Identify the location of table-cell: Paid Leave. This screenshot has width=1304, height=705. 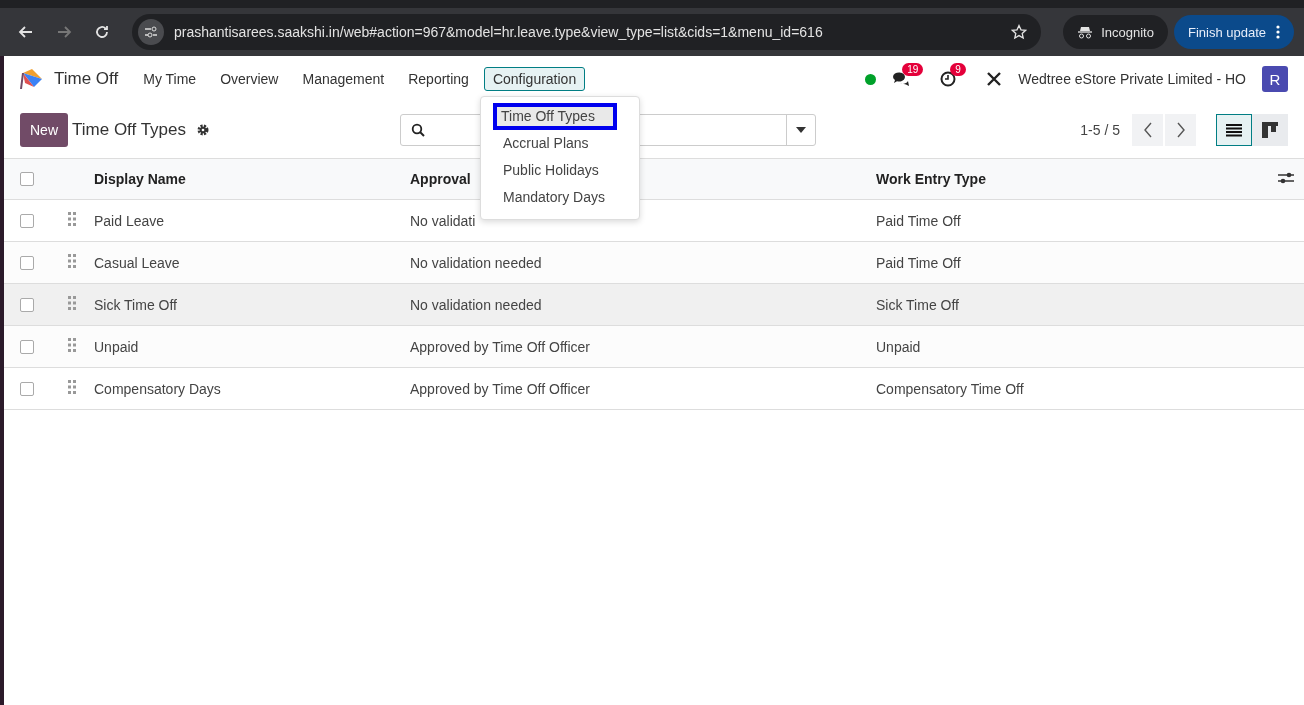
(129, 220).